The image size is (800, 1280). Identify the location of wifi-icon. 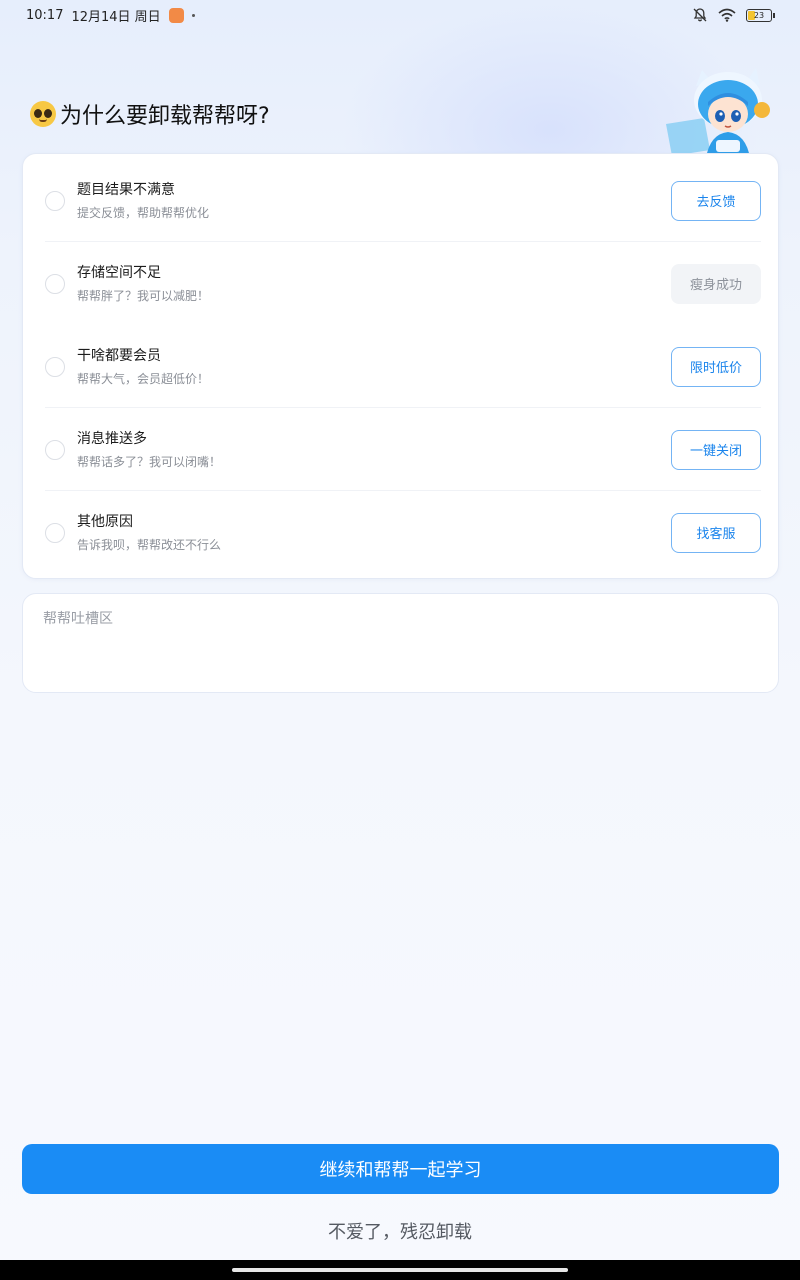
(727, 15).